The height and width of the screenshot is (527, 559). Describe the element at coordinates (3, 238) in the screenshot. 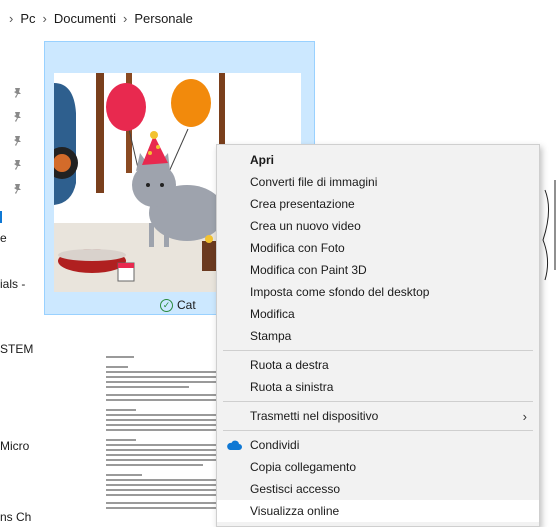

I see `nav-item: e` at that location.